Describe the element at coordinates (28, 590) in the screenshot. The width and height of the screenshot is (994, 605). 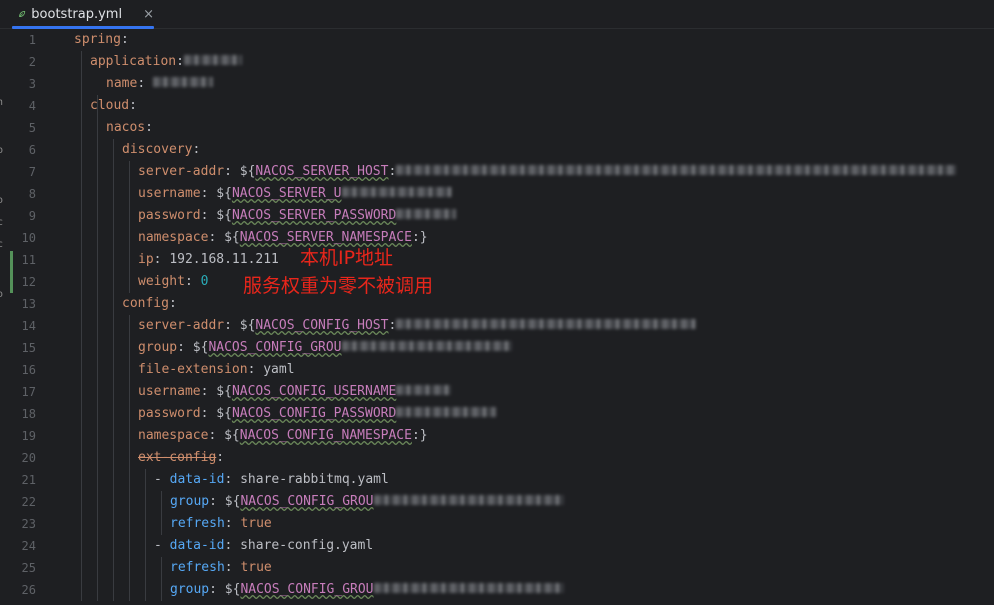
I see `line-number: 26` at that location.